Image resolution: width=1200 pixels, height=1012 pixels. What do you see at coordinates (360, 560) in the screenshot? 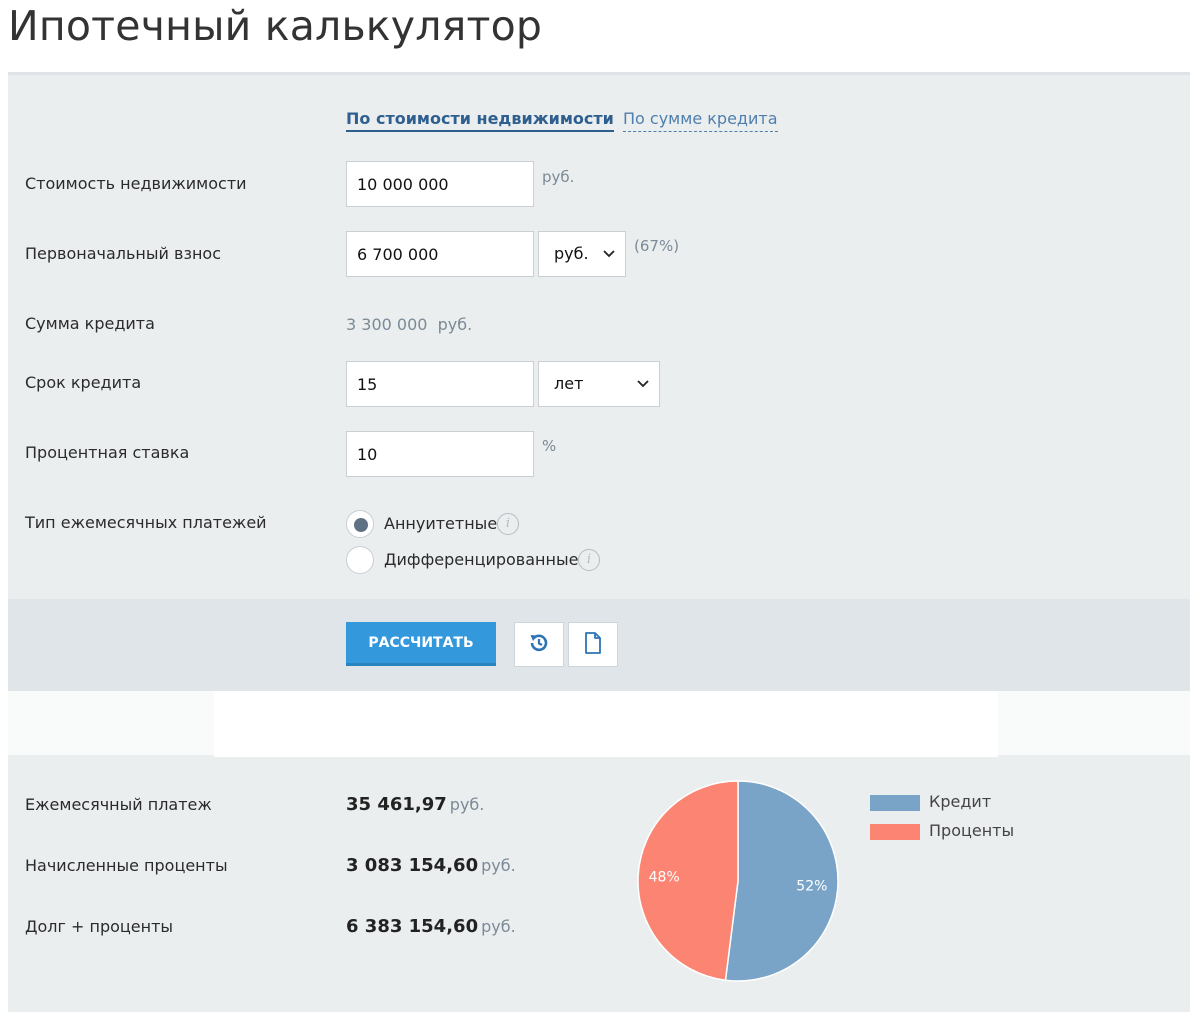
I see `radio-differentiated` at bounding box center [360, 560].